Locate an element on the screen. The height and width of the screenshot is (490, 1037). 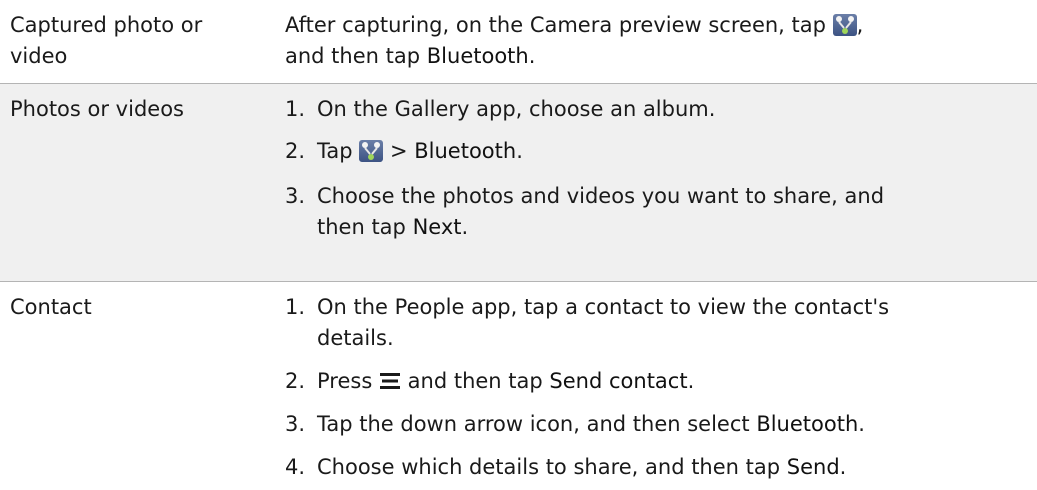
row-label: Captured photo or video is located at coordinates (145, 41).